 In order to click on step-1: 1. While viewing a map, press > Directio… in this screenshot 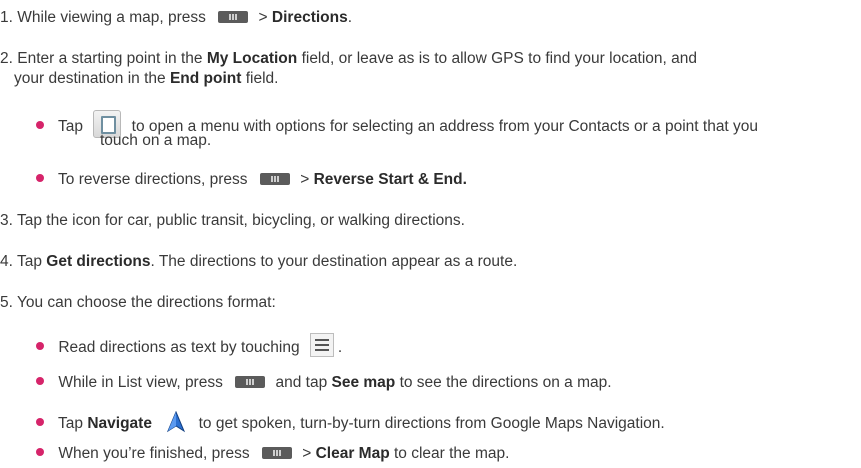, I will do `click(176, 17)`.